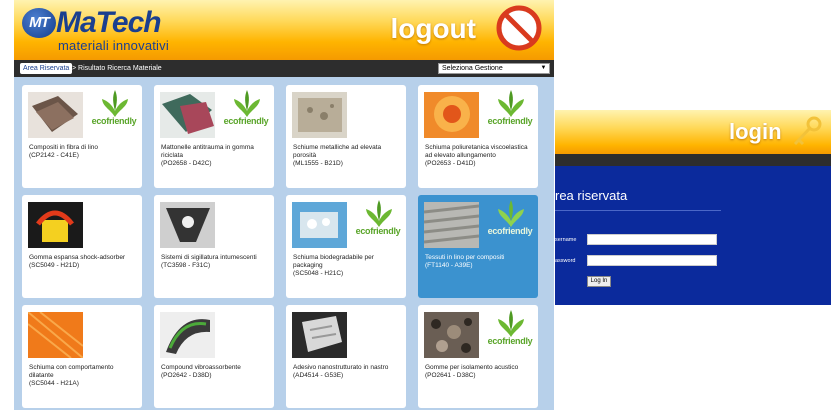 This screenshot has height=410, width=831. What do you see at coordinates (543, 68) in the screenshot?
I see `chevron-down-icon: ▼` at bounding box center [543, 68].